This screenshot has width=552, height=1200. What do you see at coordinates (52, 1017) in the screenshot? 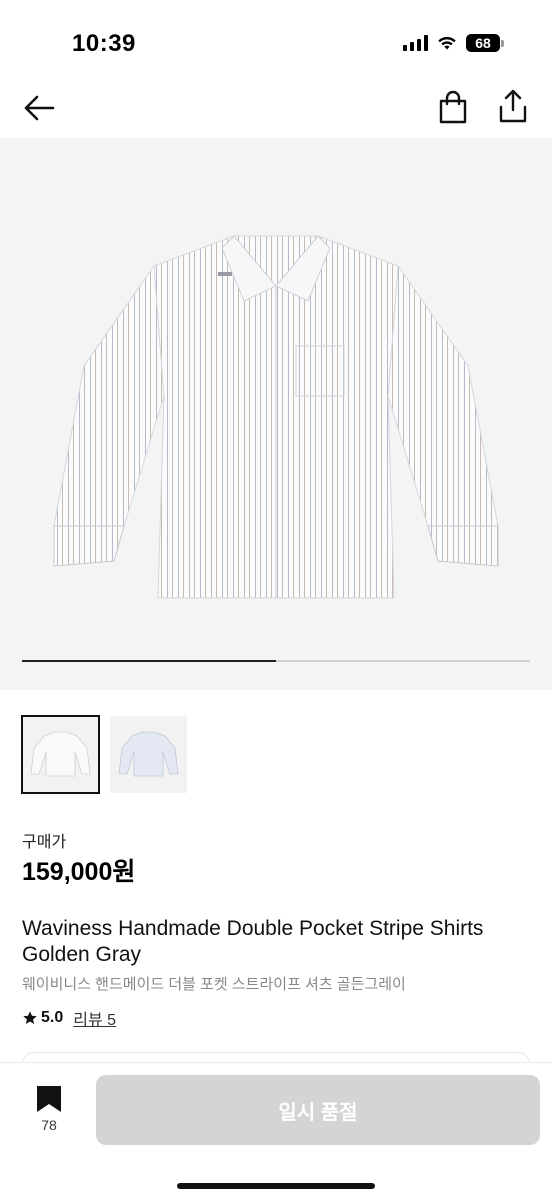
I see `rating-score: 5.0` at bounding box center [52, 1017].